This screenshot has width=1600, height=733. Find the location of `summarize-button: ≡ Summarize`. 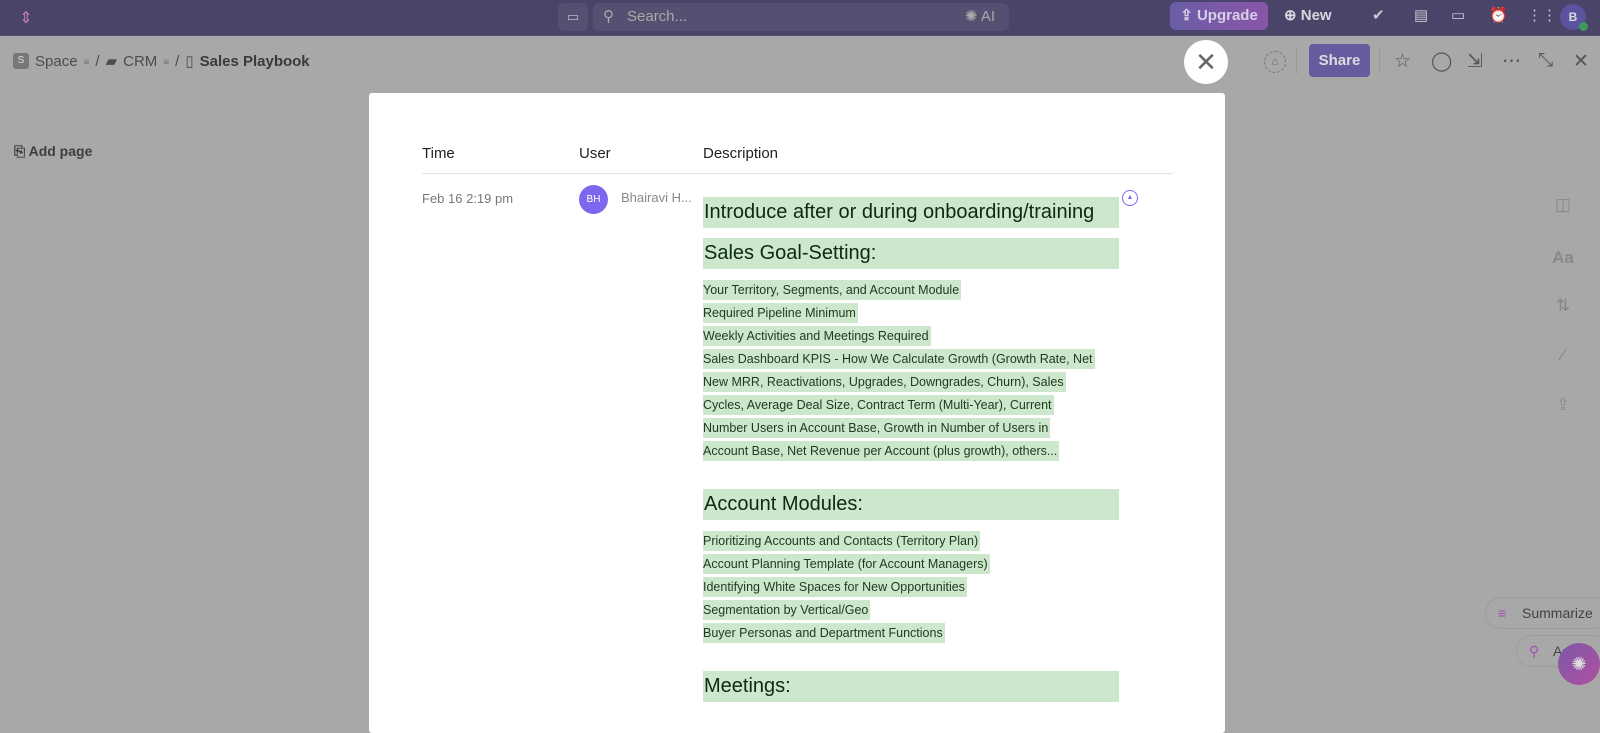

summarize-button: ≡ Summarize is located at coordinates (1542, 613).